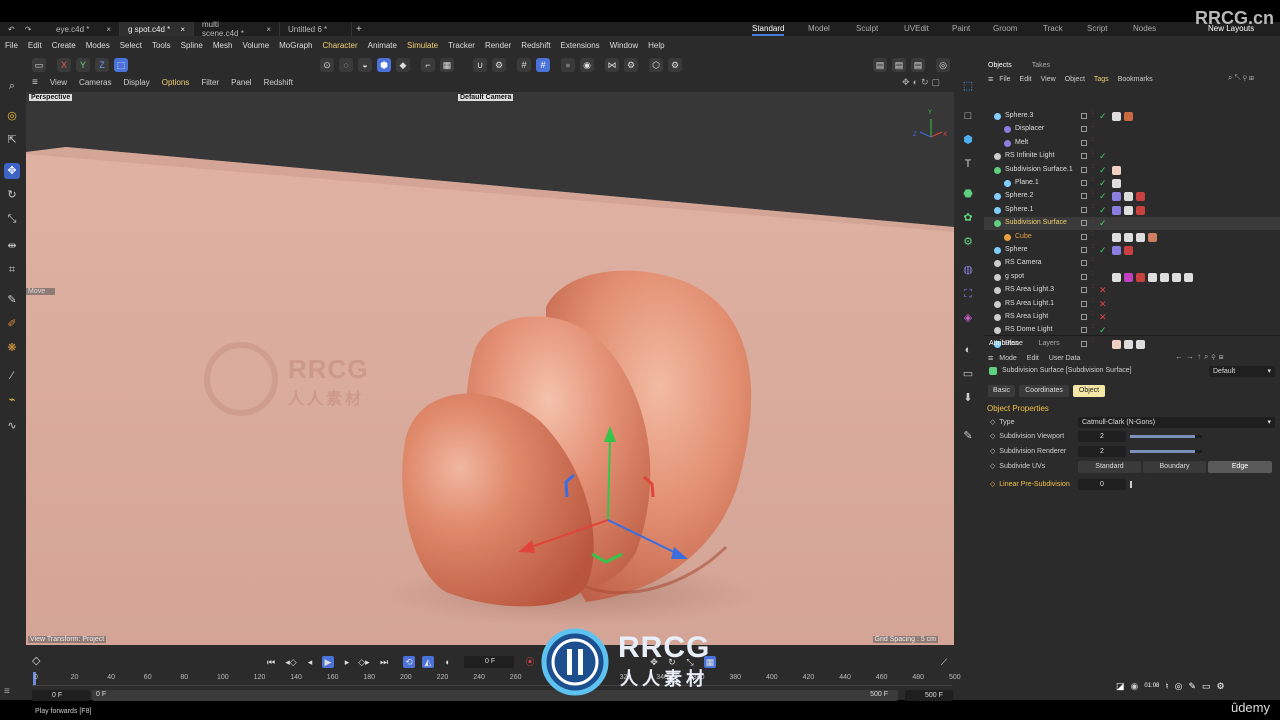 Image resolution: width=1280 pixels, height=720 pixels. I want to click on menu-extensions: Extensions, so click(580, 45).